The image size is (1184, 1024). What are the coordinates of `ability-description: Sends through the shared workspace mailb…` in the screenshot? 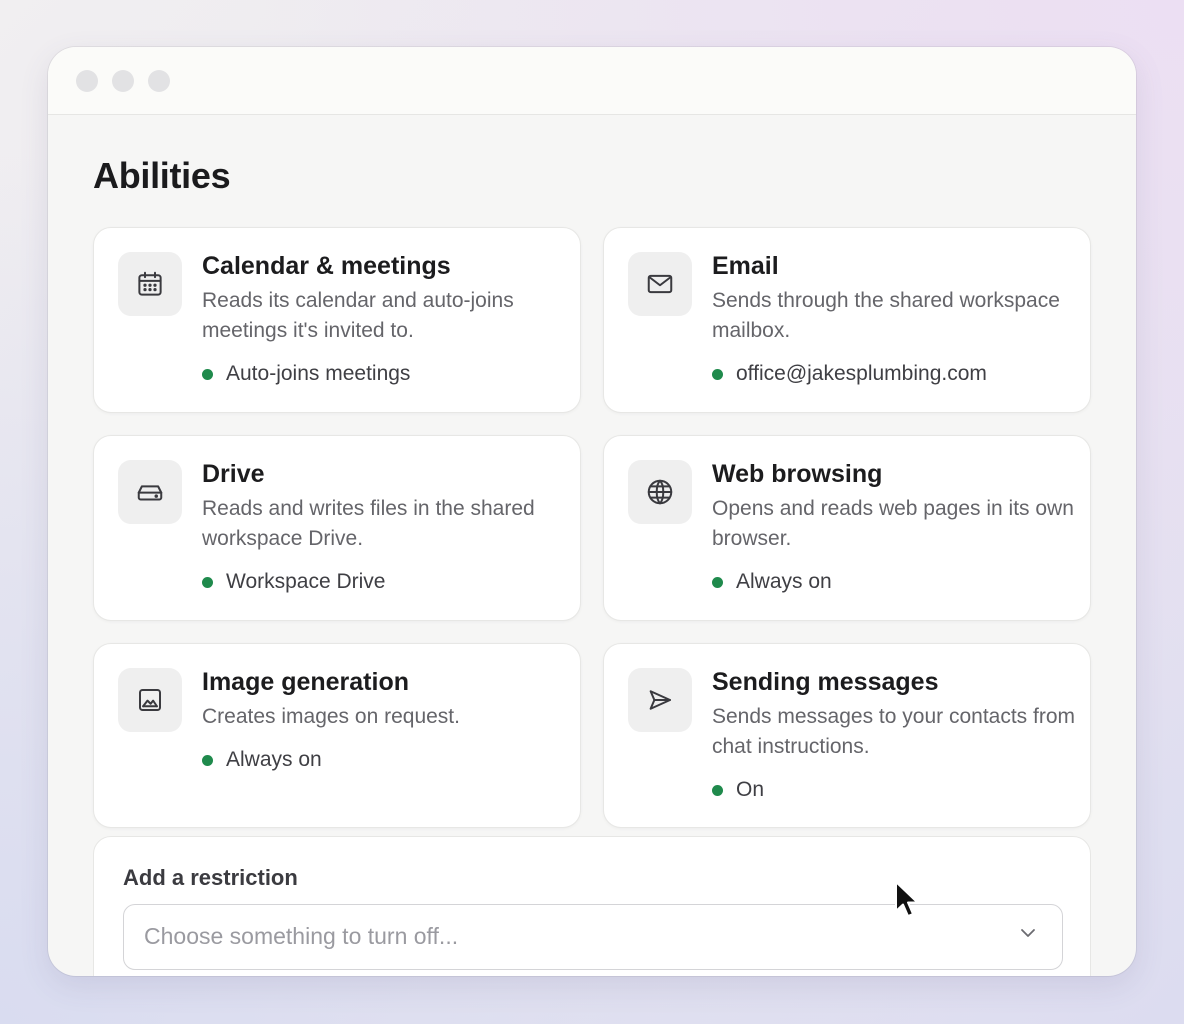 It's located at (886, 315).